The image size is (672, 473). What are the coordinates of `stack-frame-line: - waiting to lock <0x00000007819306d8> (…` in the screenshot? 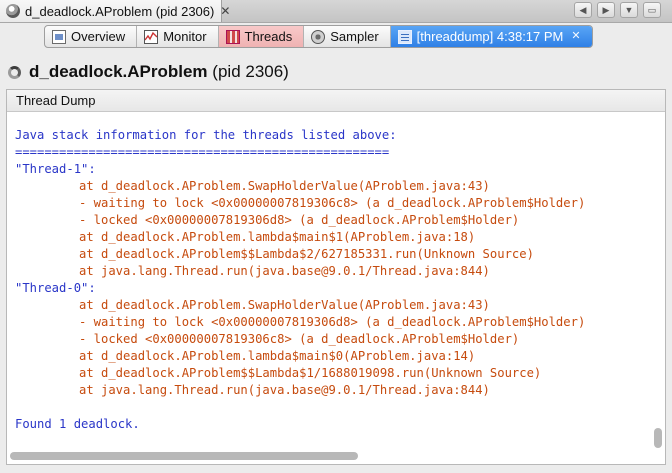 It's located at (332, 322).